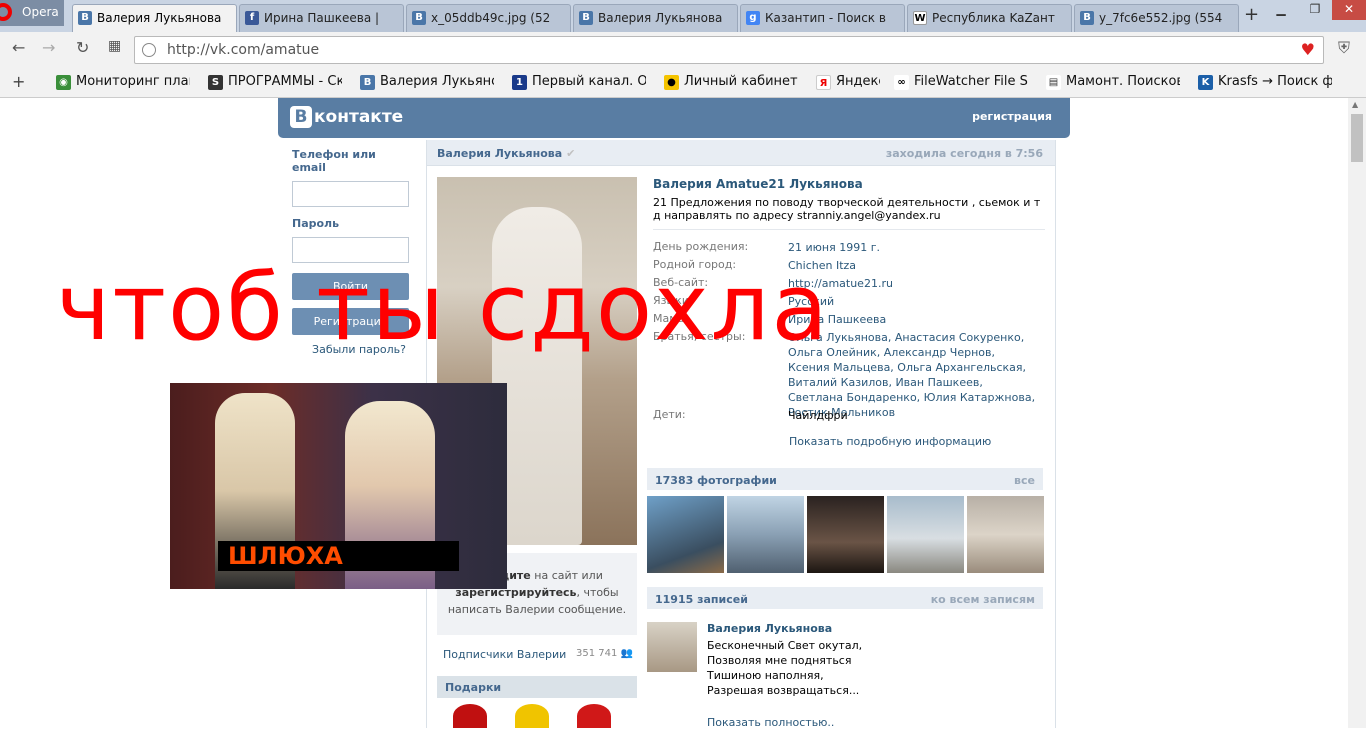 Image resolution: width=1366 pixels, height=729 pixels. I want to click on posts-header: 11915 записей ко всем записям, so click(845, 598).